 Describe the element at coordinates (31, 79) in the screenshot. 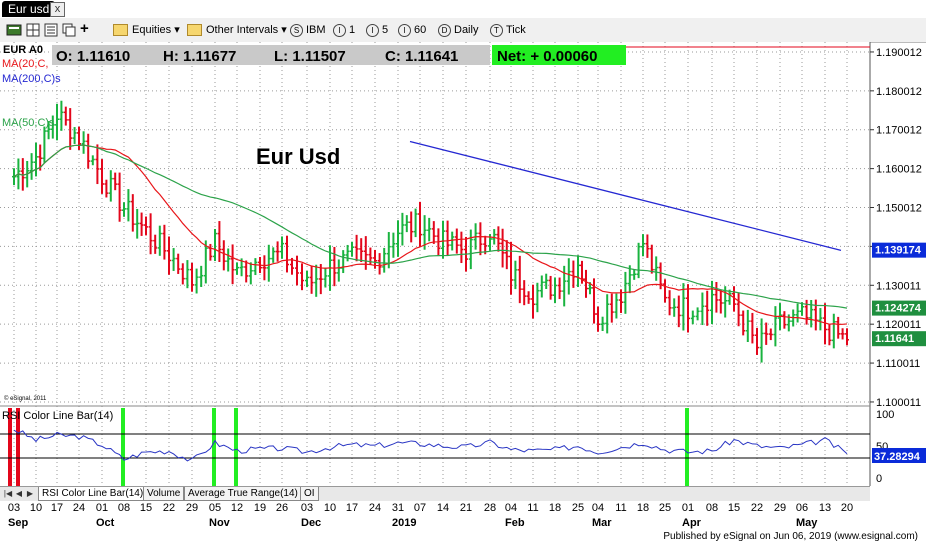

I see `ma200-legend: MA(200,C)s` at that location.